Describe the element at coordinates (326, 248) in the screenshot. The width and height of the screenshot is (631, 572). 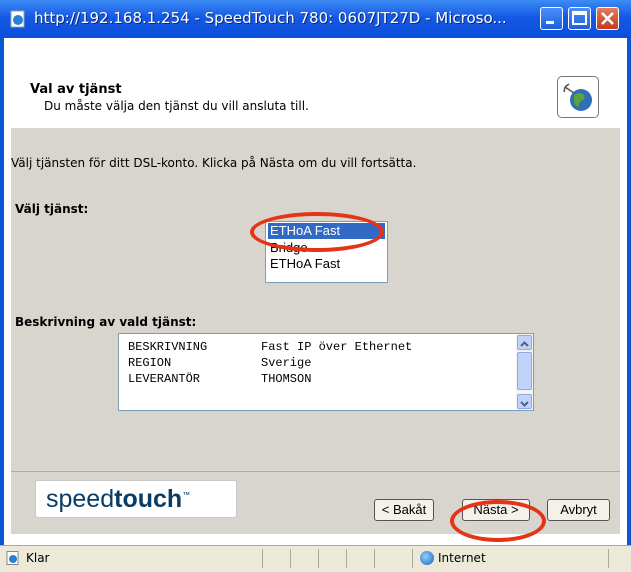
I see `service-option-bridge: Bridge` at that location.